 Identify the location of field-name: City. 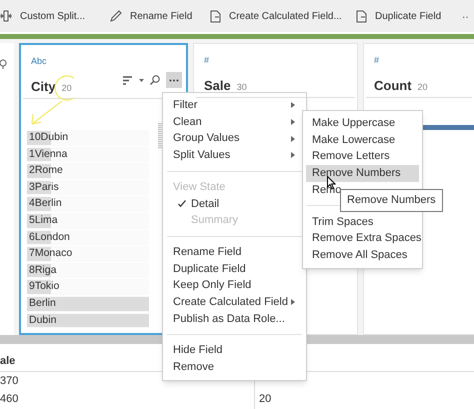
(43, 87).